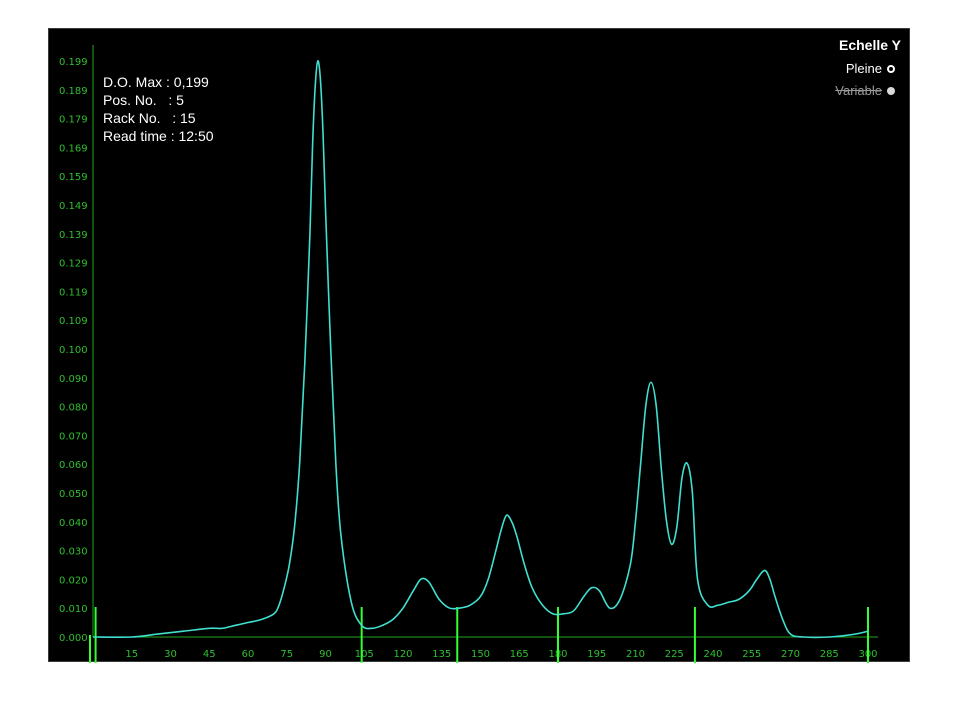 Image resolution: width=960 pixels, height=720 pixels. I want to click on do-max-readout: D.O. Max : 0,199, so click(156, 82).